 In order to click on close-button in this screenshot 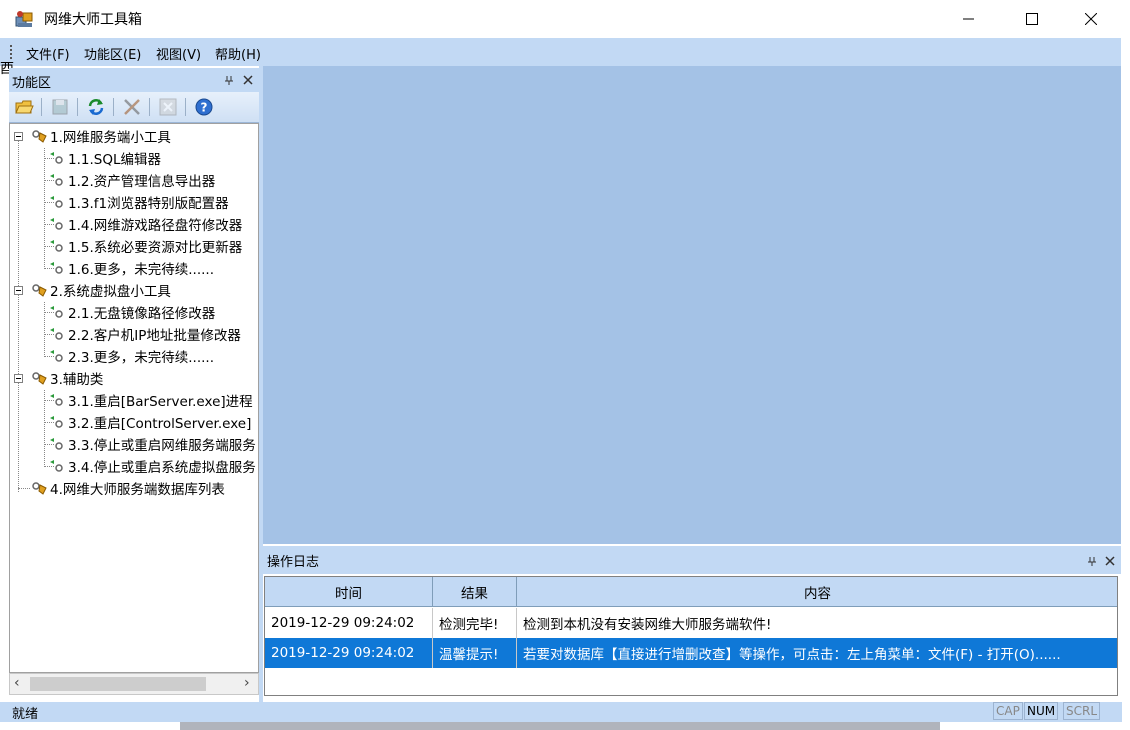, I will do `click(1091, 19)`.